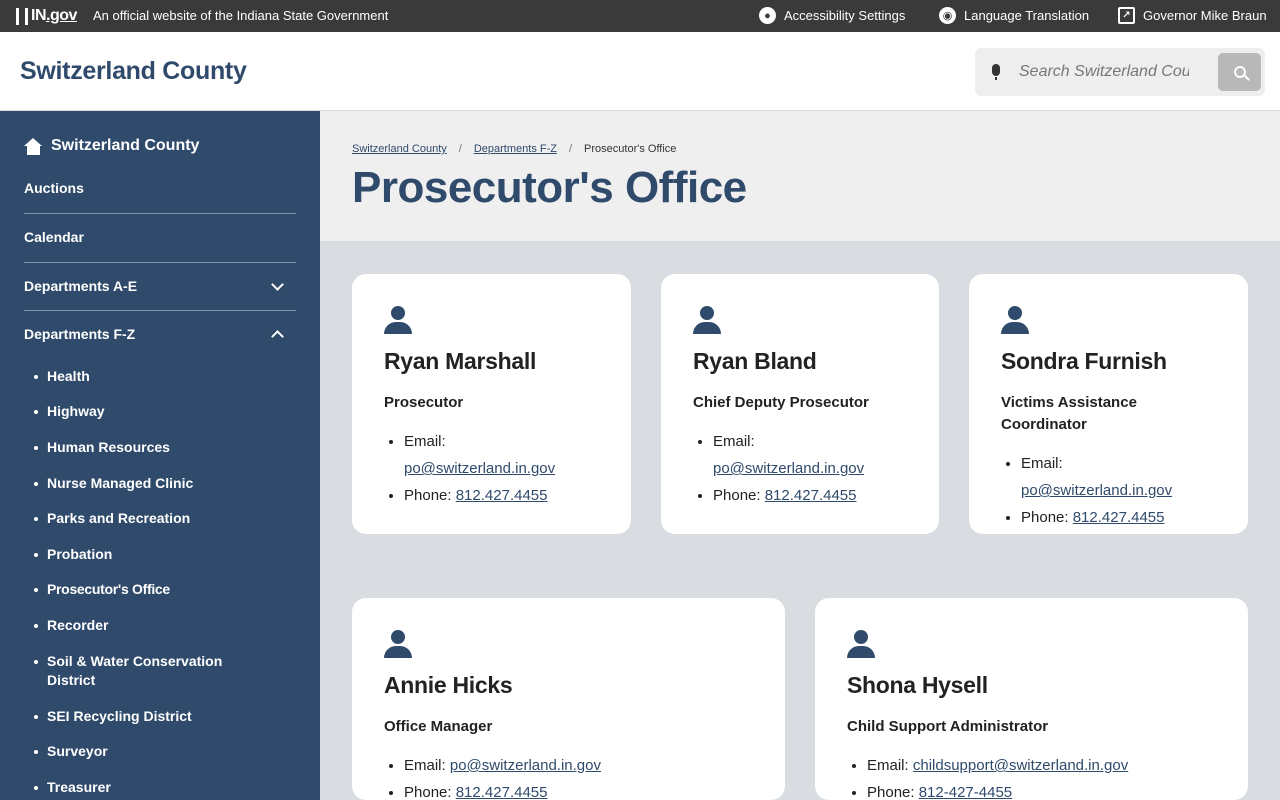 The image size is (1280, 800). What do you see at coordinates (277, 336) in the screenshot?
I see `chevron-up-icon` at bounding box center [277, 336].